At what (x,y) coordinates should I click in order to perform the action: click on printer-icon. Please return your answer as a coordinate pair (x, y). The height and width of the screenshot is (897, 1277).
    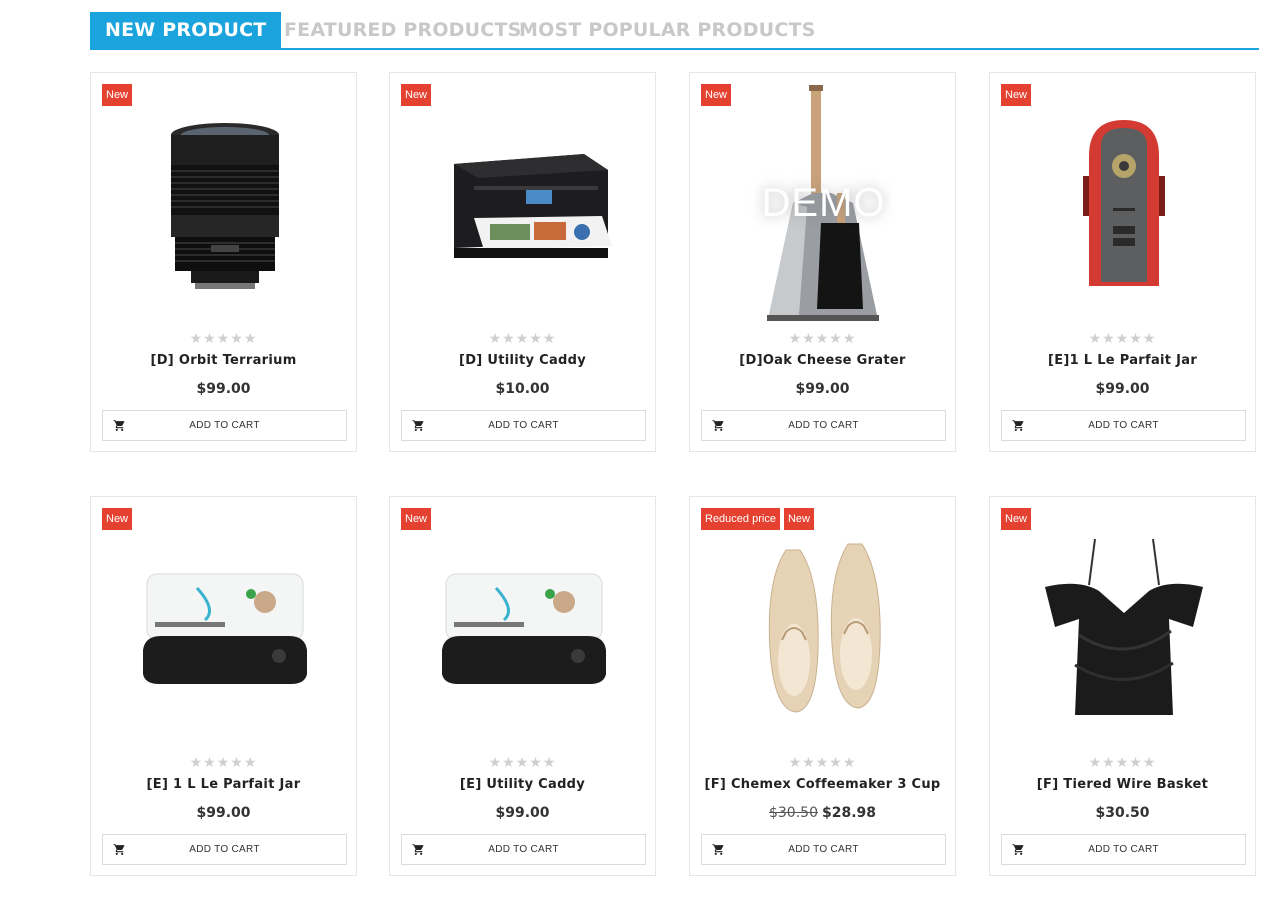
    Looking at the image, I should click on (532, 205).